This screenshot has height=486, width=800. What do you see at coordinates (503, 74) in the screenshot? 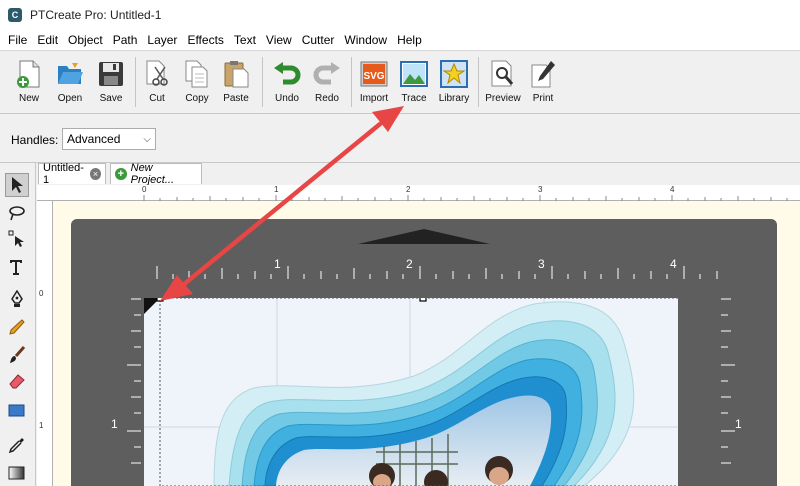
I see `magnifier-icon` at bounding box center [503, 74].